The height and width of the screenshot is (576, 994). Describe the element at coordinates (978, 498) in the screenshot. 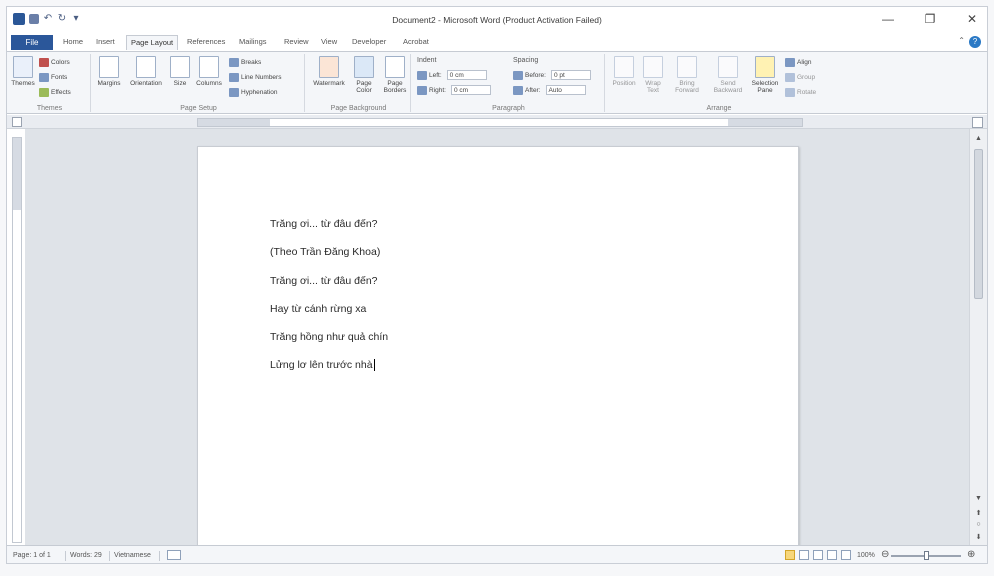

I see `scroll-down-icon: ▼` at that location.